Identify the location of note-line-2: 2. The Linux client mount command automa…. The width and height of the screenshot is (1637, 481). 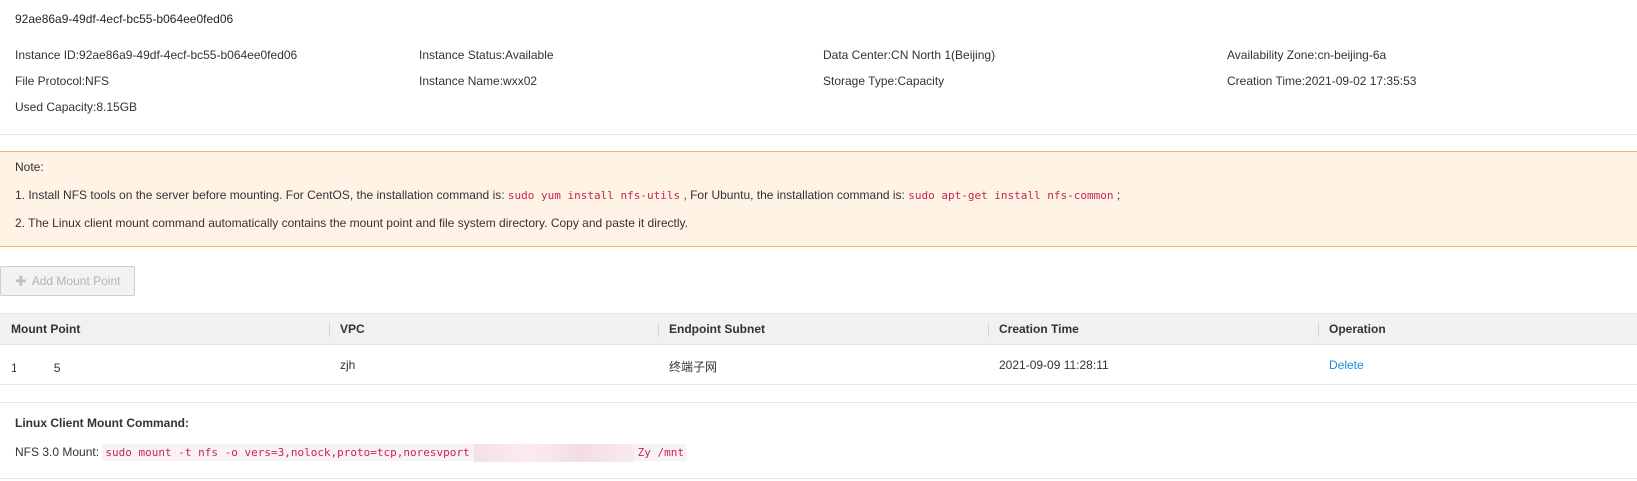
(352, 223).